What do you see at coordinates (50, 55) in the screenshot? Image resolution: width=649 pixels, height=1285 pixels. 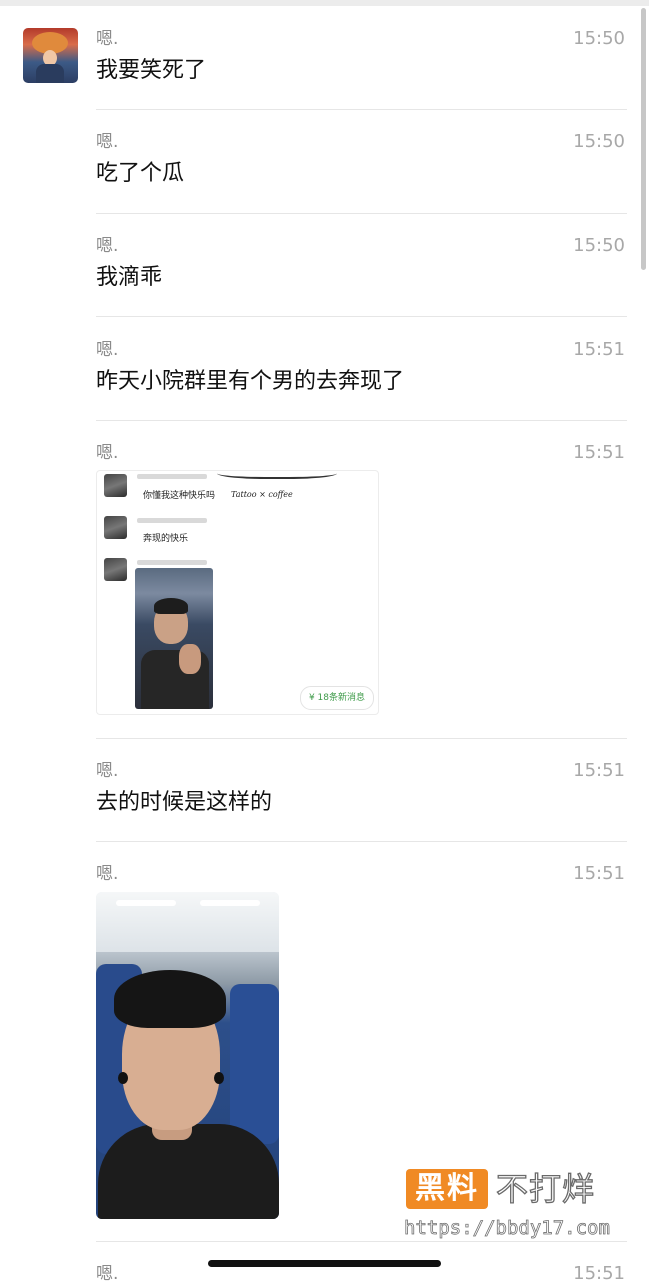 I see `sender-avatar` at bounding box center [50, 55].